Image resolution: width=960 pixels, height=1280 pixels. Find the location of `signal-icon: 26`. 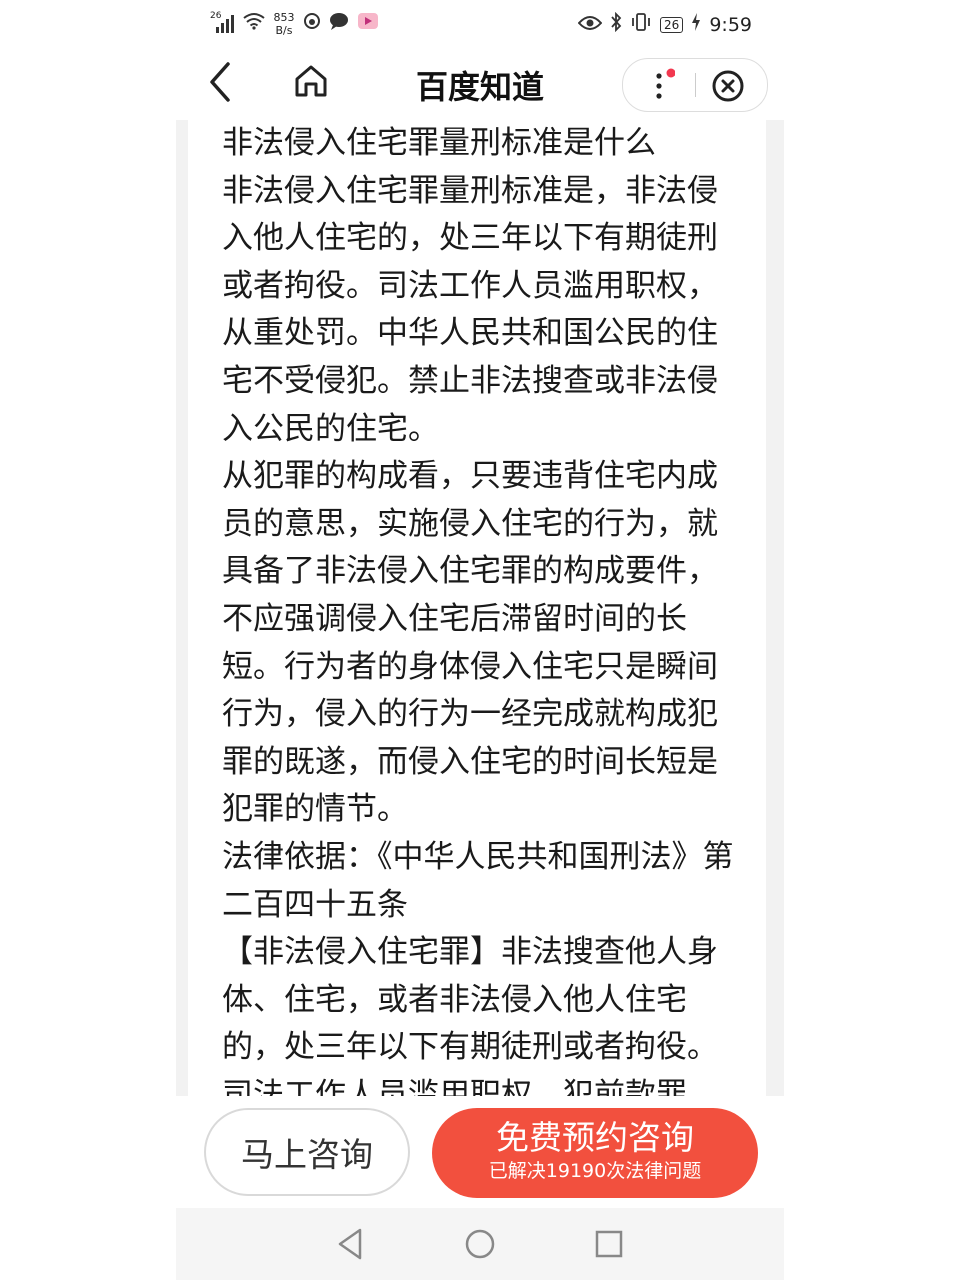

signal-icon: 26 is located at coordinates (223, 22).